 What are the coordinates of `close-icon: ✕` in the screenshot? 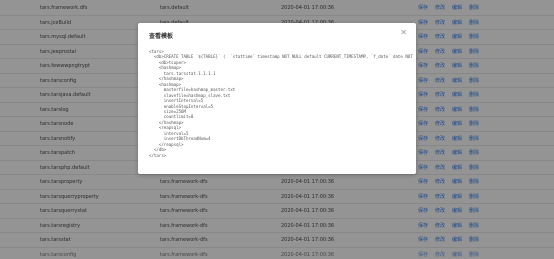 It's located at (403, 33).